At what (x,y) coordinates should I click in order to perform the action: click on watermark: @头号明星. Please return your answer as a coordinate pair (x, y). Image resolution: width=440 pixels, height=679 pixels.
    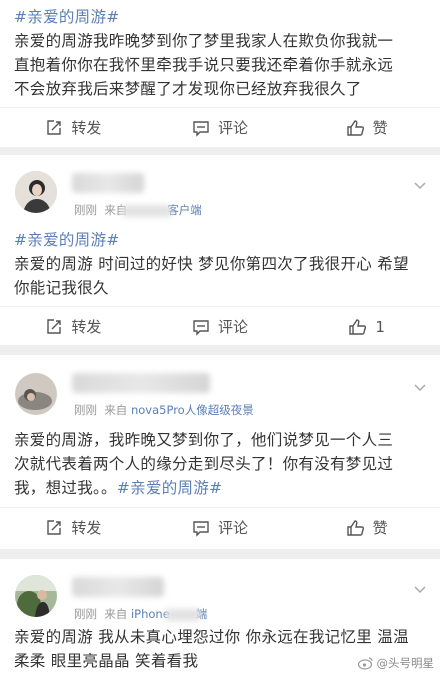
    Looking at the image, I should click on (396, 663).